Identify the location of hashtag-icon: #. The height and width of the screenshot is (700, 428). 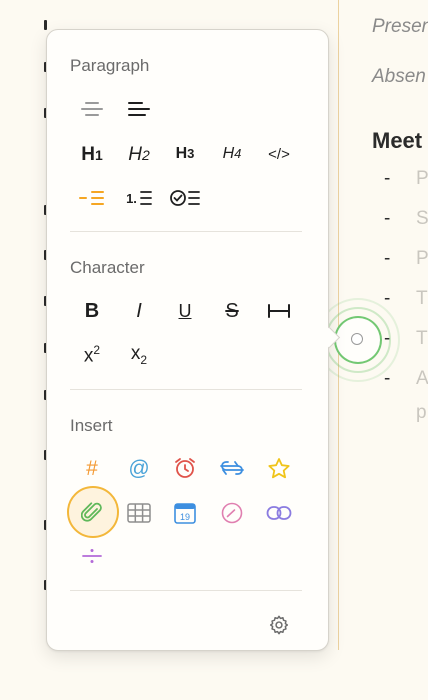
(92, 468).